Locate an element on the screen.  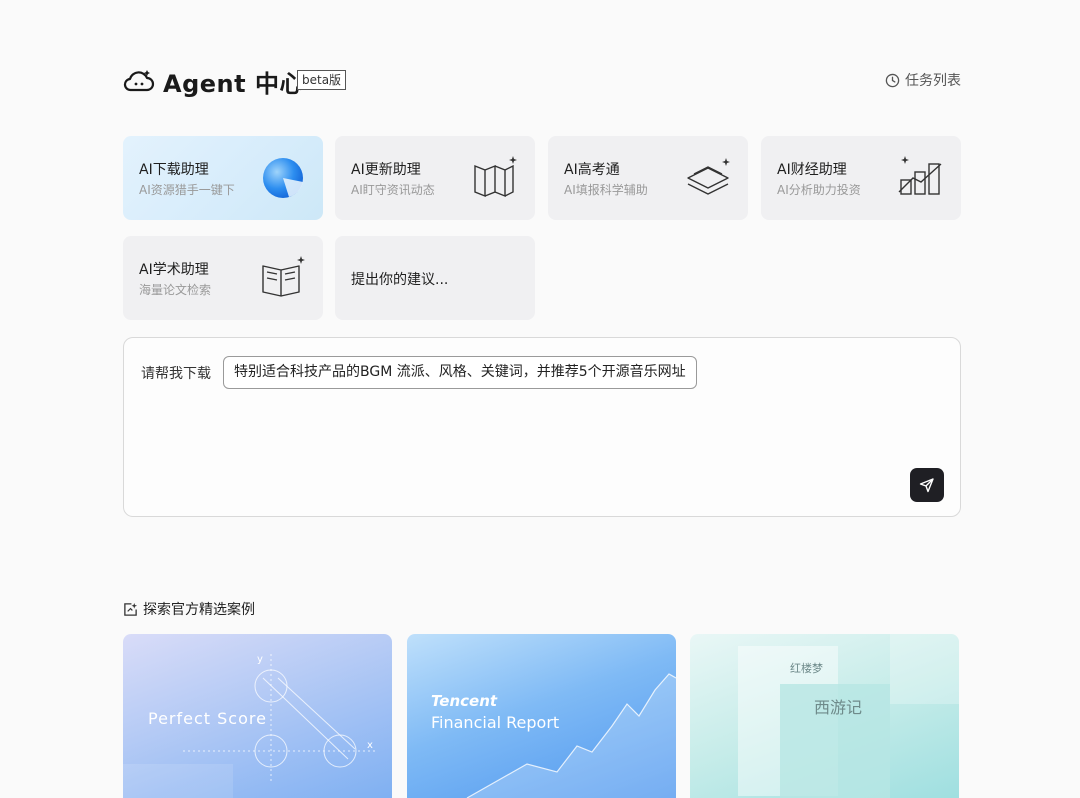
card-title: AI财经助理 is located at coordinates (812, 170).